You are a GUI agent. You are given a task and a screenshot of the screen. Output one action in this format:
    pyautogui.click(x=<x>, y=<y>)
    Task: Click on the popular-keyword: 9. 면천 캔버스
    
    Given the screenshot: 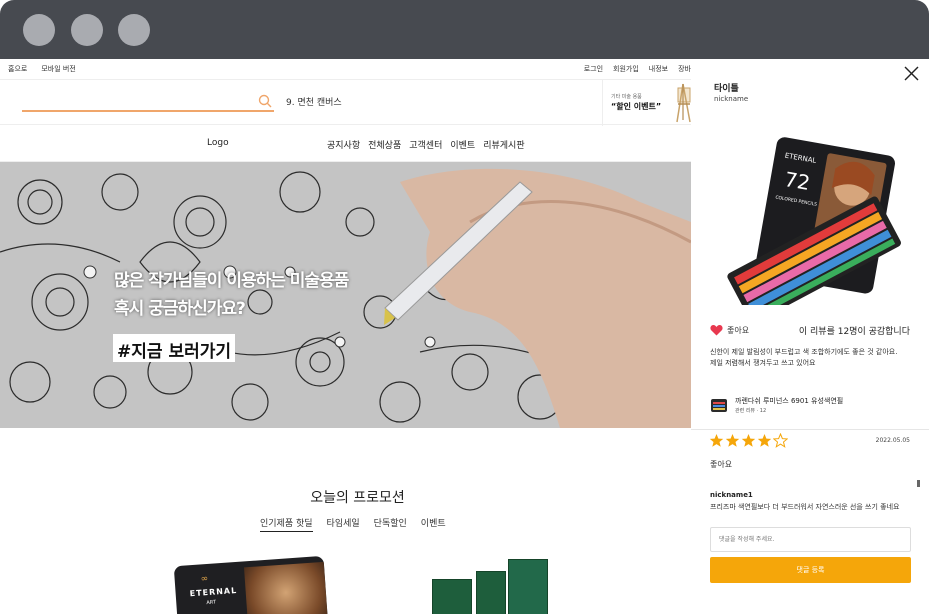 What is the action you would take?
    pyautogui.click(x=314, y=101)
    